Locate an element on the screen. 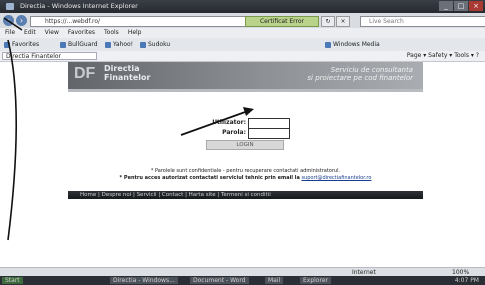 Image resolution: width=485 pixels, height=285 pixels. top-arrow-line is located at coordinates (13, 24).